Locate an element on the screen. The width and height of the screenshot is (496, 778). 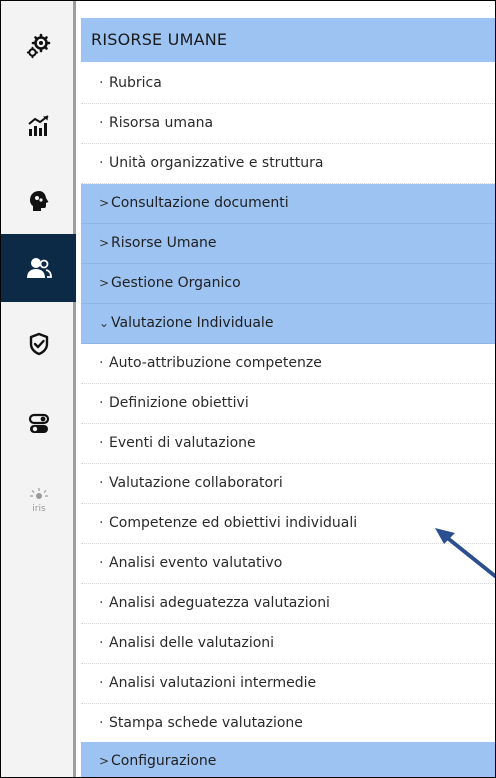
iris-logo-text: iris is located at coordinates (39, 509).